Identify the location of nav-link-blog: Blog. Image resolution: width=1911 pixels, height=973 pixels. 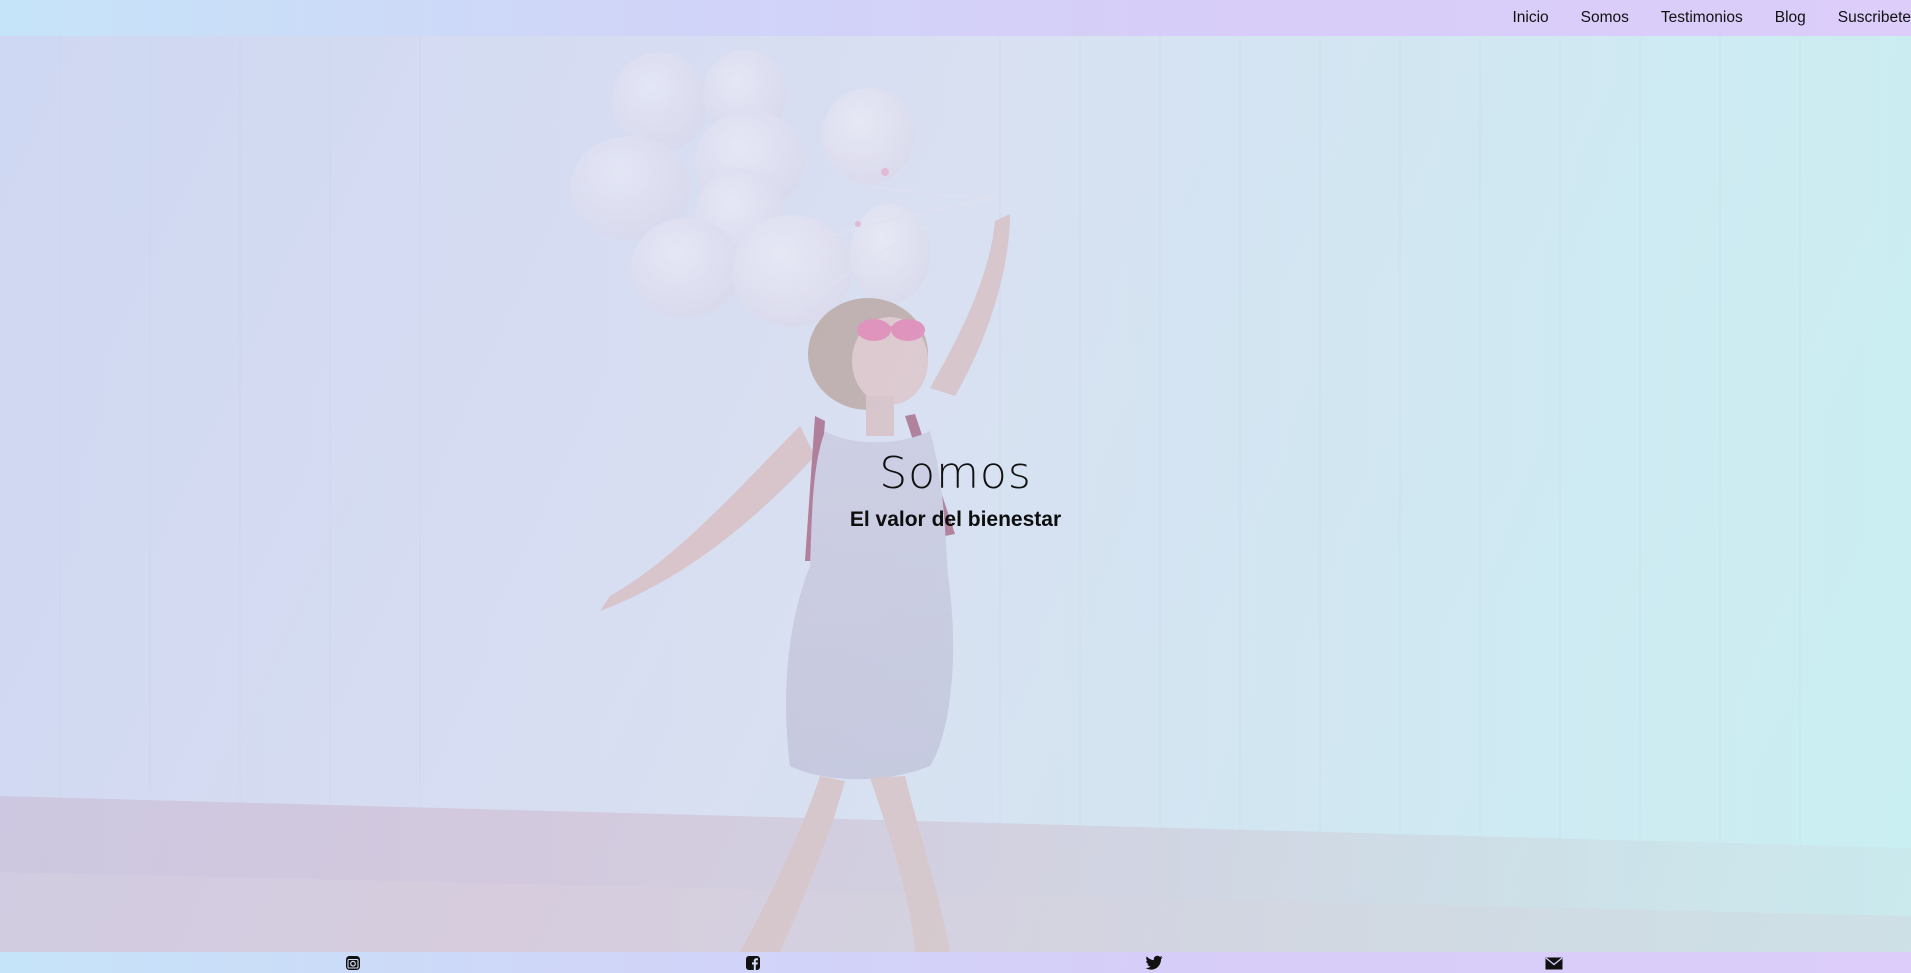
(1790, 18).